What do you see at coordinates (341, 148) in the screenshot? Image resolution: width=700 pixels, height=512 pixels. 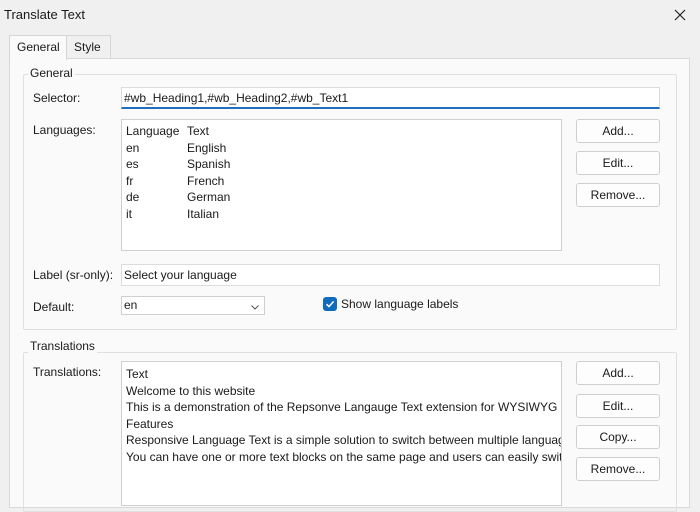 I see `list-item: en English` at bounding box center [341, 148].